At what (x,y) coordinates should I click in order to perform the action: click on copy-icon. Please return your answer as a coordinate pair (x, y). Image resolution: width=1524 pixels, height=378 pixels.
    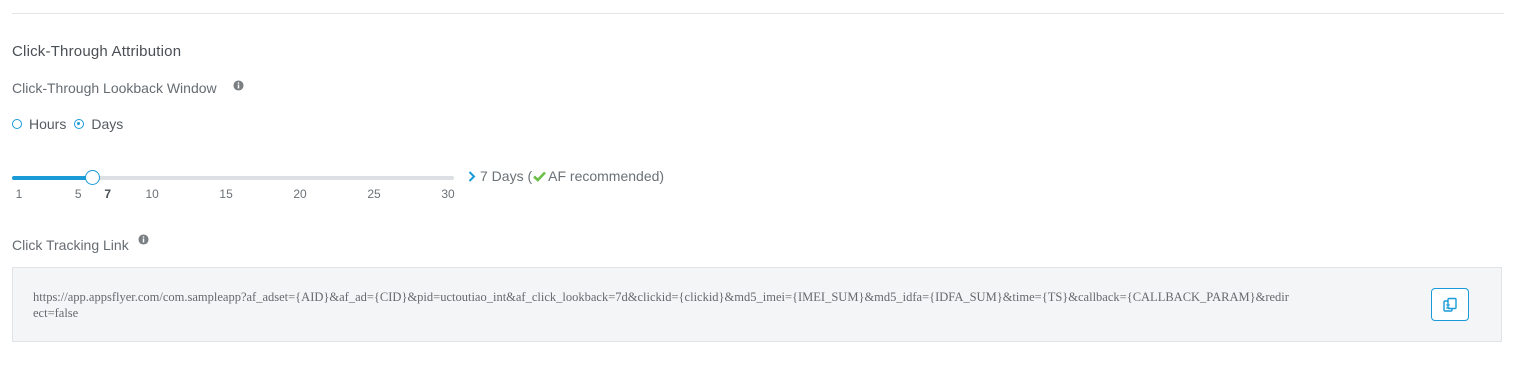
    Looking at the image, I should click on (1450, 304).